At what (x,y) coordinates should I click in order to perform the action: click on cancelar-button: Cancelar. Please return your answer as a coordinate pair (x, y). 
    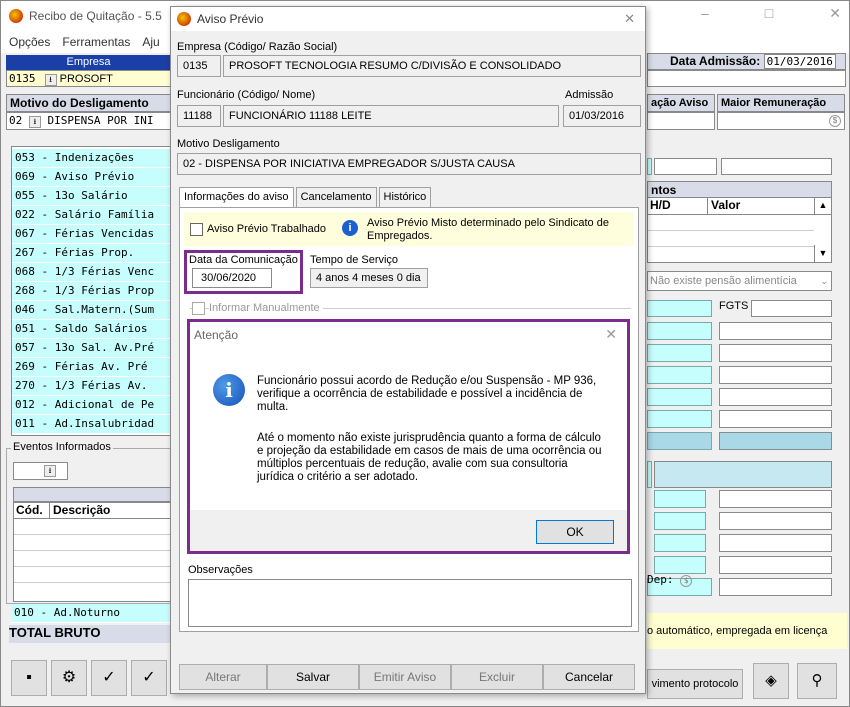
    Looking at the image, I should click on (589, 677).